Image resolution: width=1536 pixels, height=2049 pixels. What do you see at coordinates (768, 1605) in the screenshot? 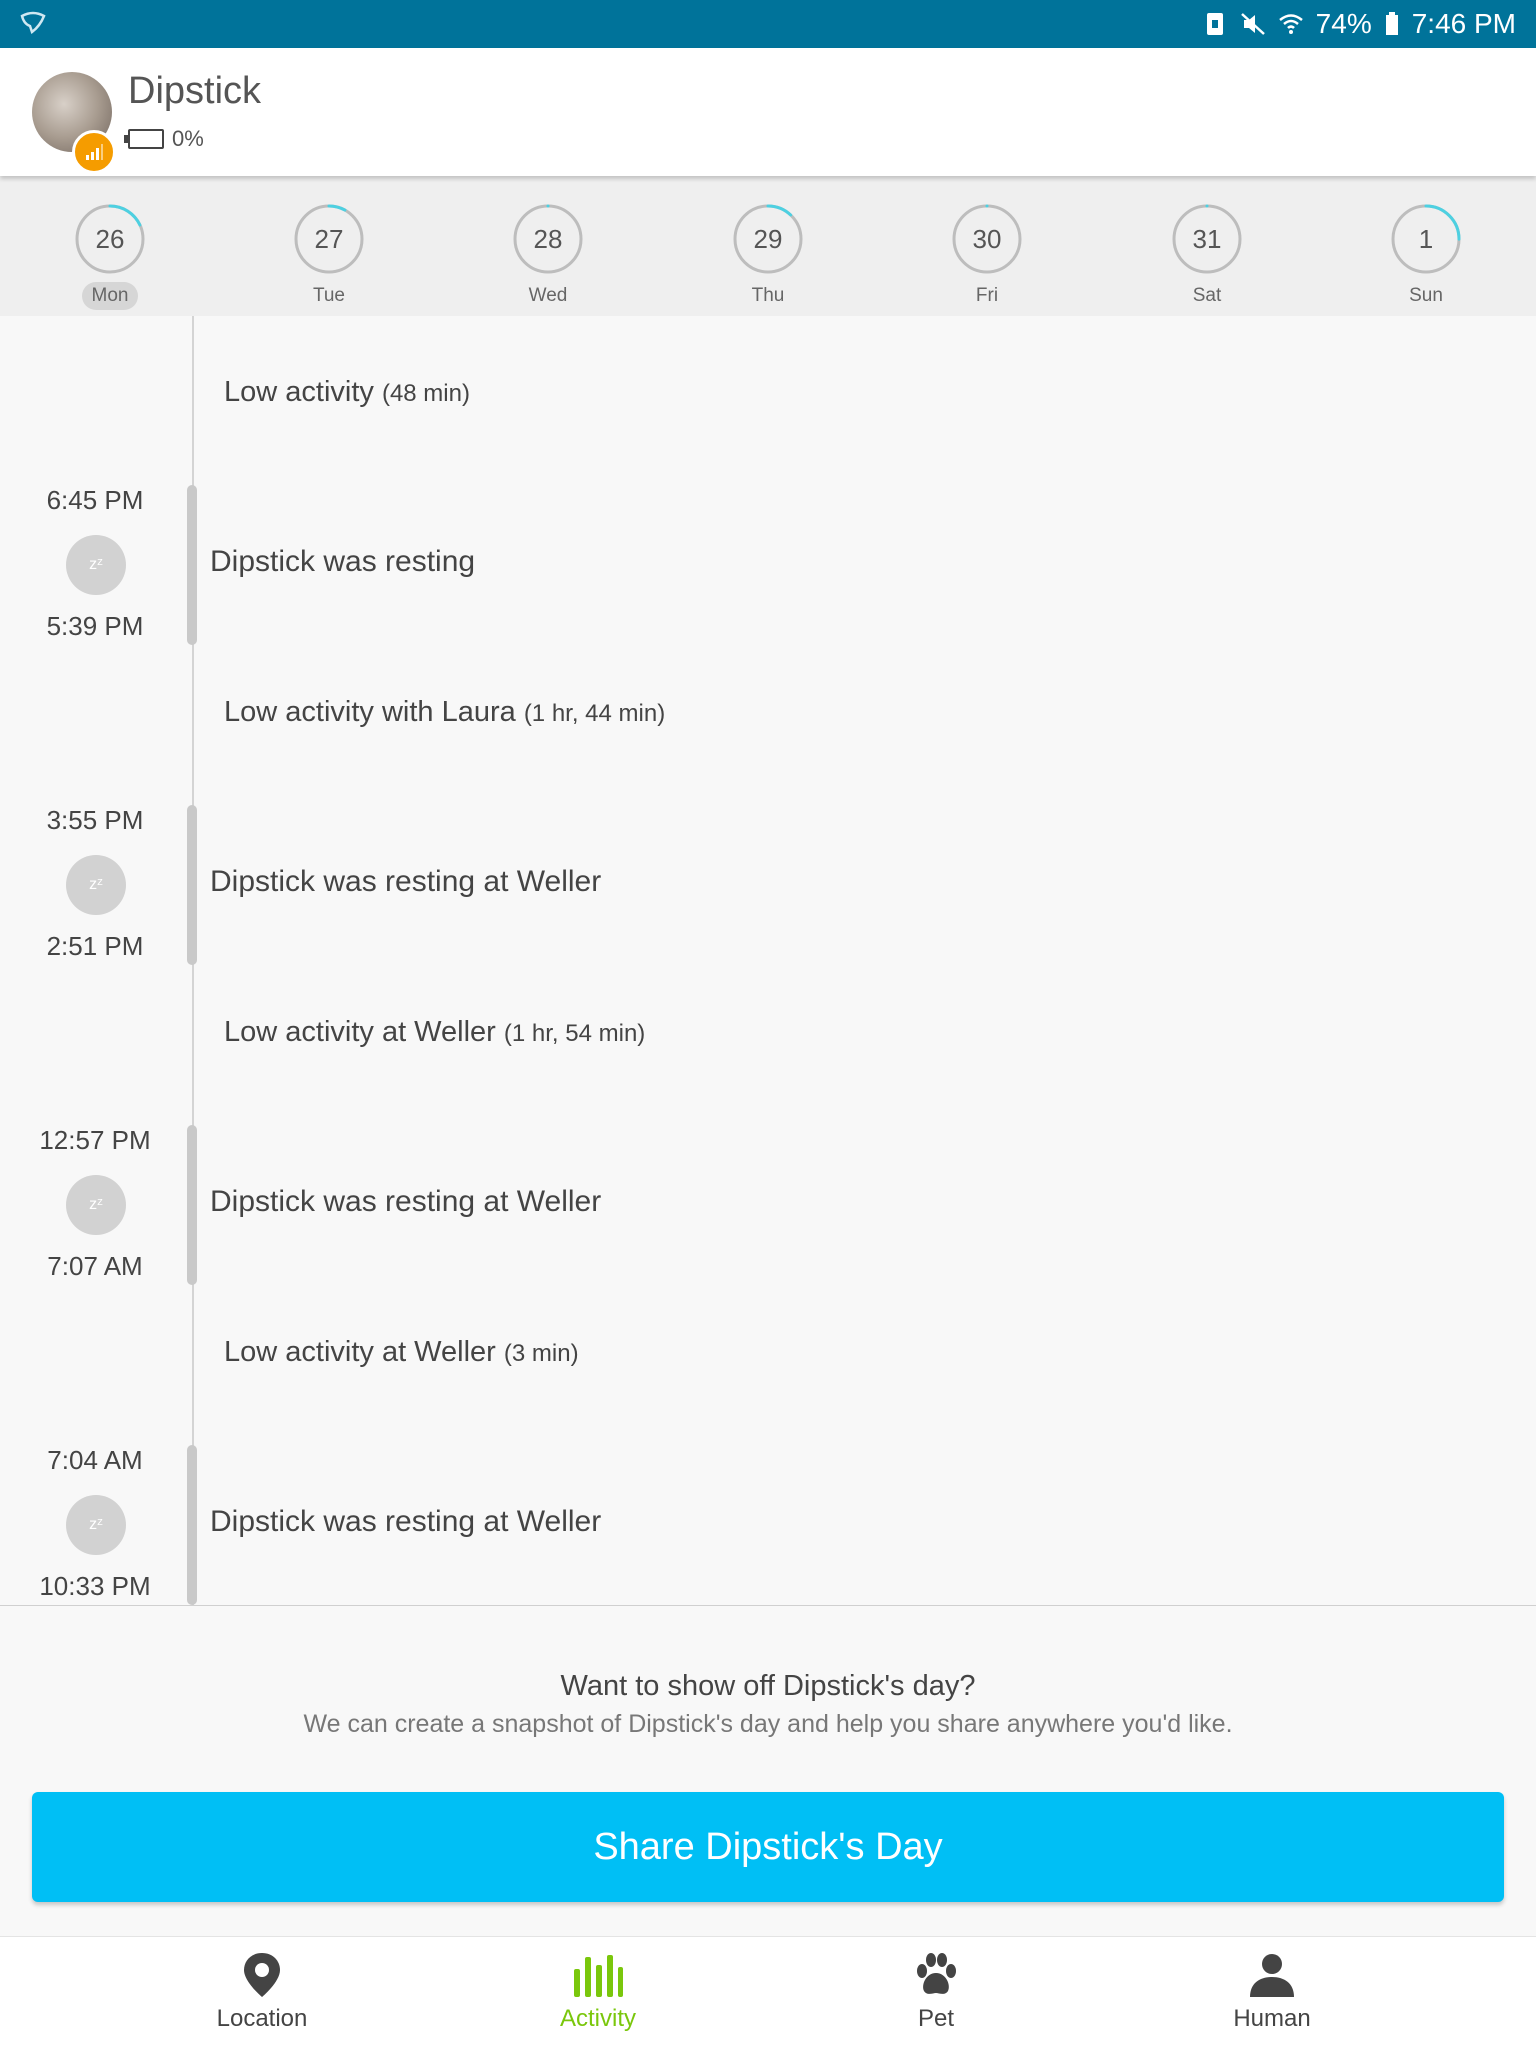
I see `timeline-divider` at bounding box center [768, 1605].